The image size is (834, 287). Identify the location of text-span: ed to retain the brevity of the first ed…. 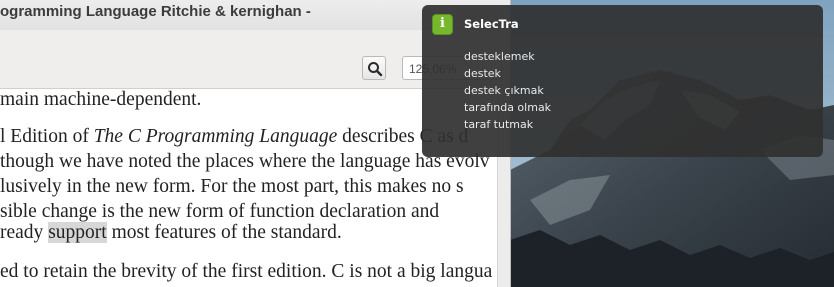
(246, 271).